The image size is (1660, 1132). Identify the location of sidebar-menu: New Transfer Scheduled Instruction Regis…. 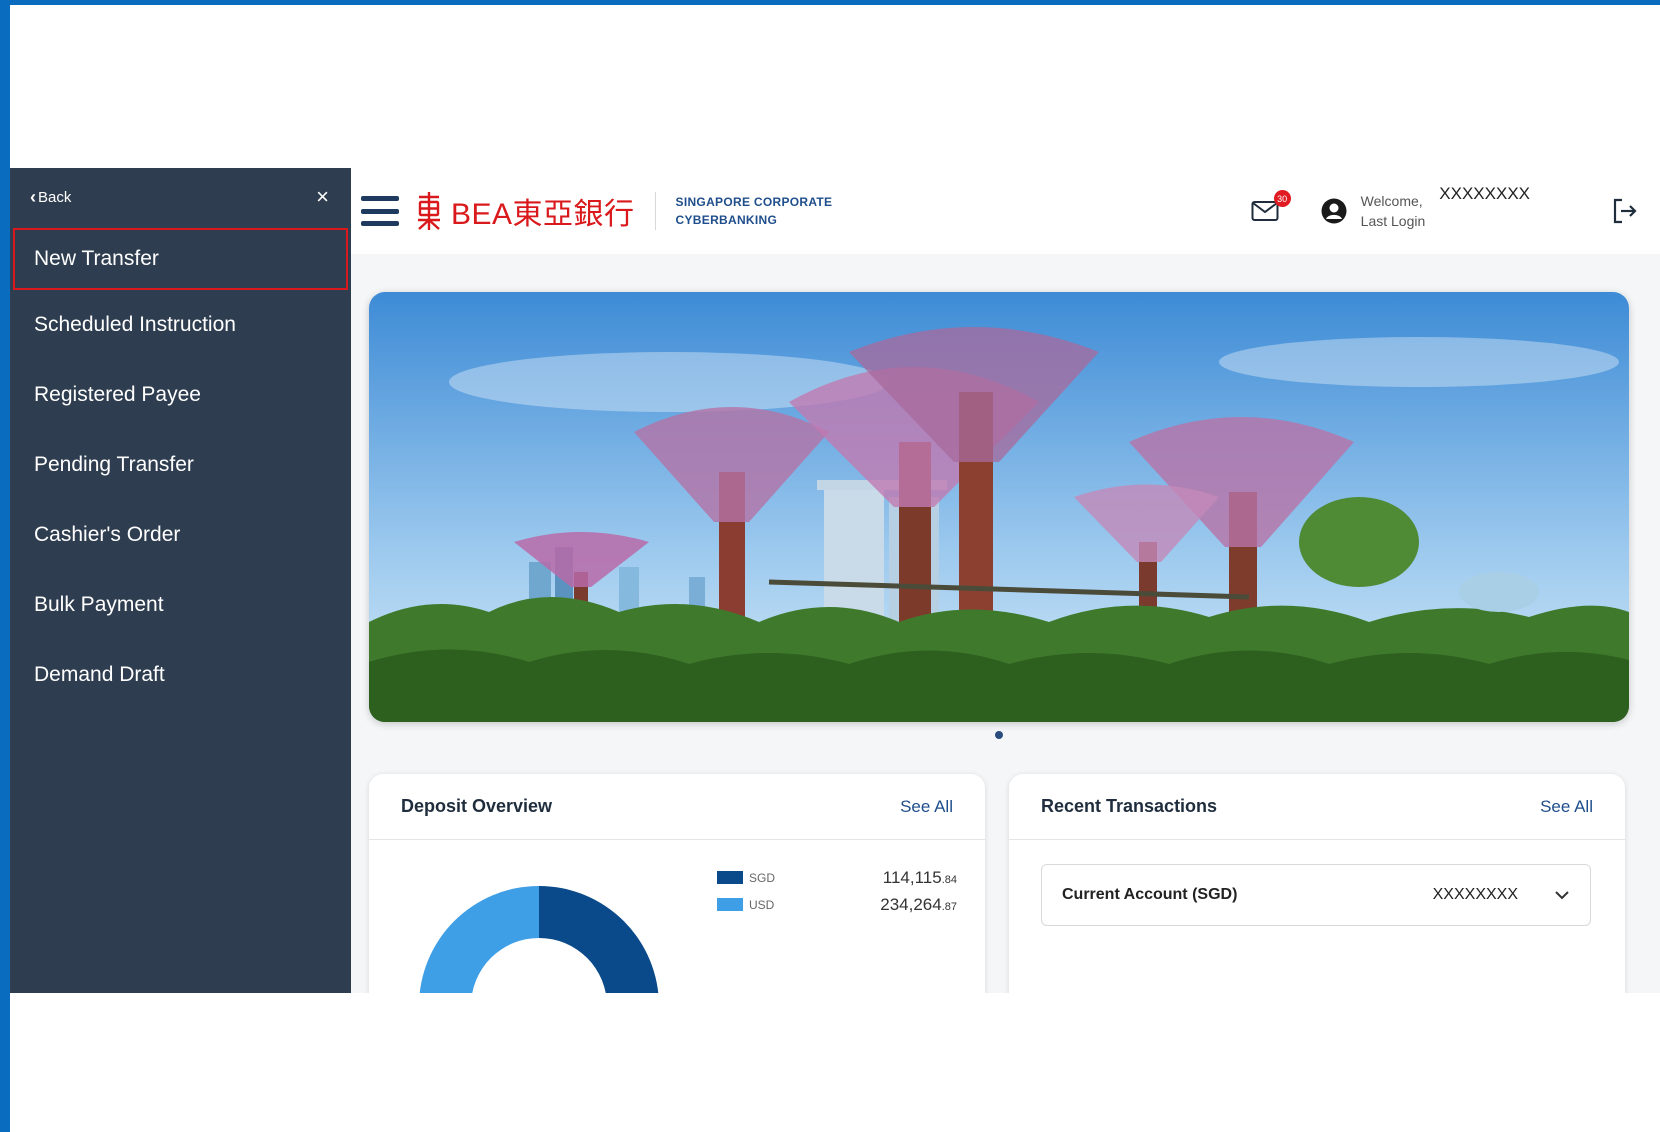
(180, 469).